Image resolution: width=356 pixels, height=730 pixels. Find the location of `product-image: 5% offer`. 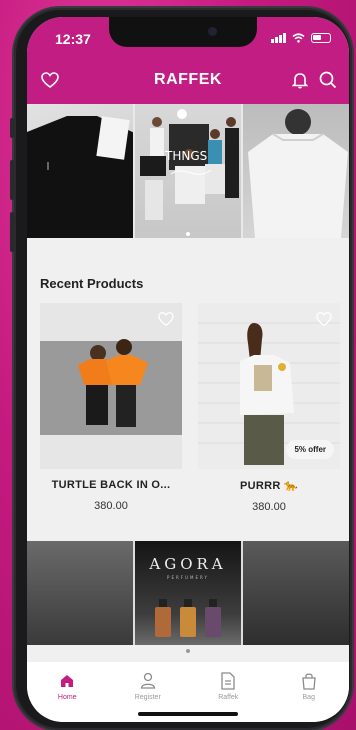

product-image: 5% offer is located at coordinates (269, 386).